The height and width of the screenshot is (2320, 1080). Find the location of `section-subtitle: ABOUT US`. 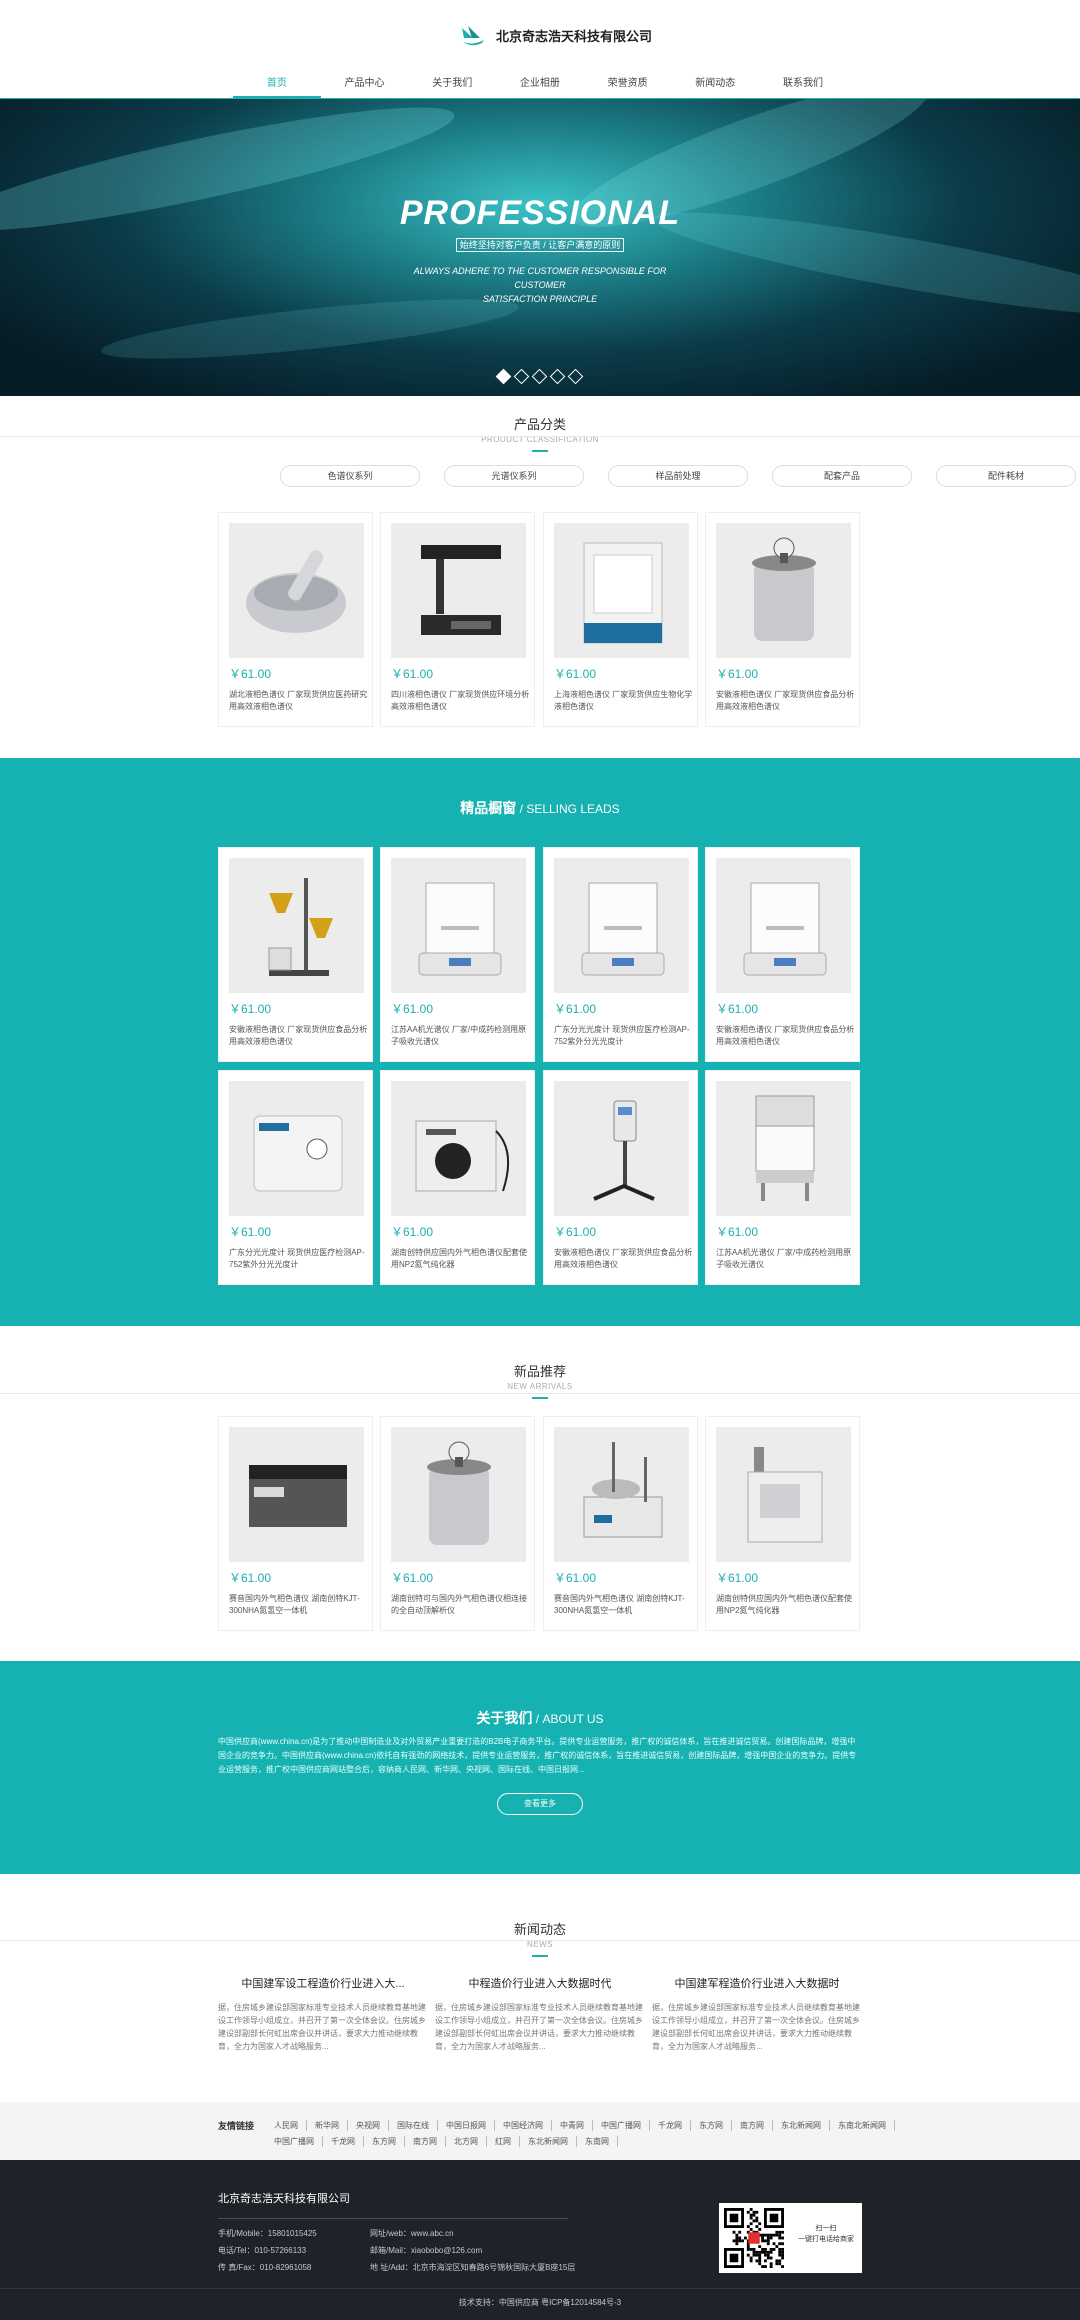

section-subtitle: ABOUT US is located at coordinates (573, 1719).